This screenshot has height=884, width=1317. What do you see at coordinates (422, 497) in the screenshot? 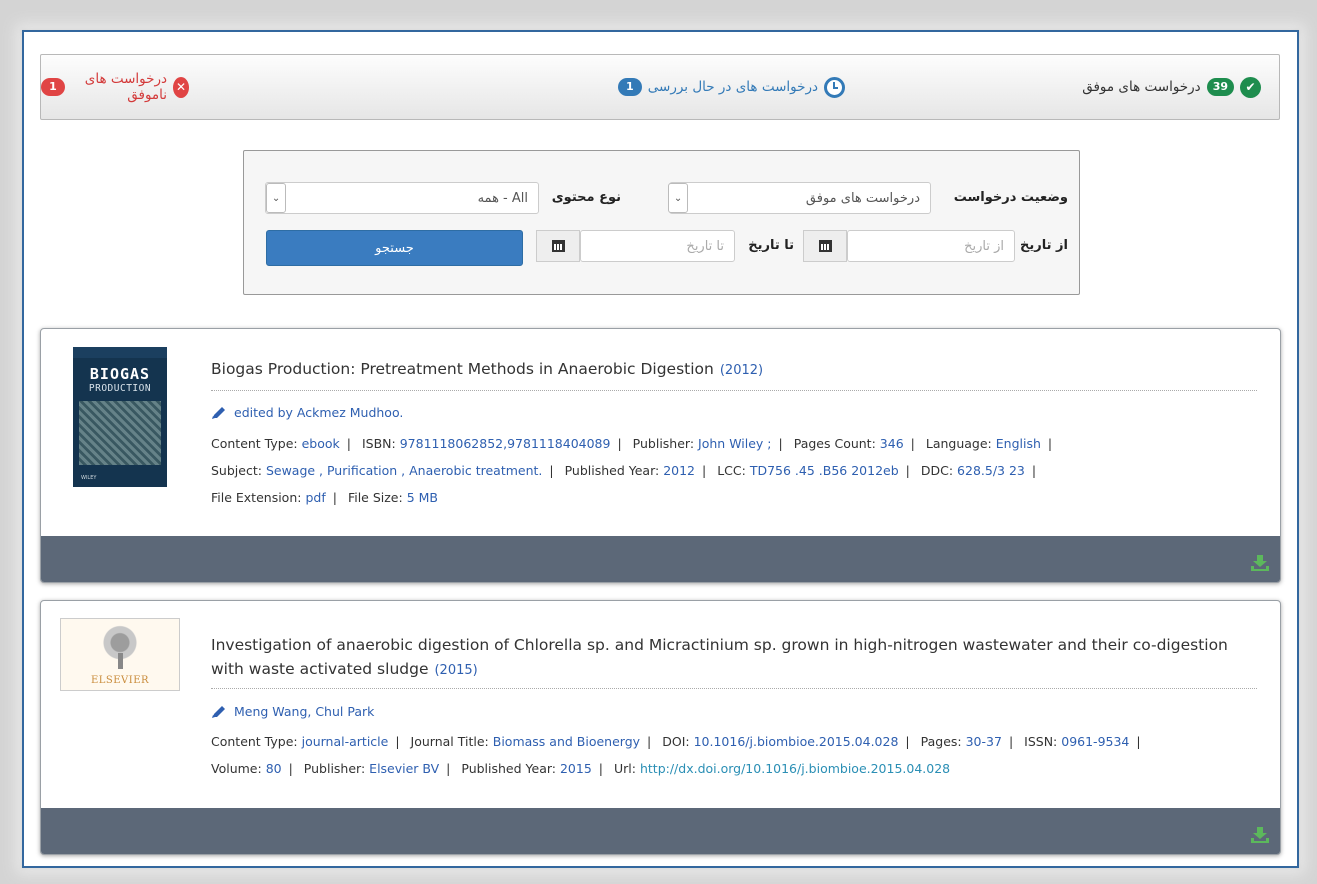
I see `file-size-value: 5 MB` at bounding box center [422, 497].